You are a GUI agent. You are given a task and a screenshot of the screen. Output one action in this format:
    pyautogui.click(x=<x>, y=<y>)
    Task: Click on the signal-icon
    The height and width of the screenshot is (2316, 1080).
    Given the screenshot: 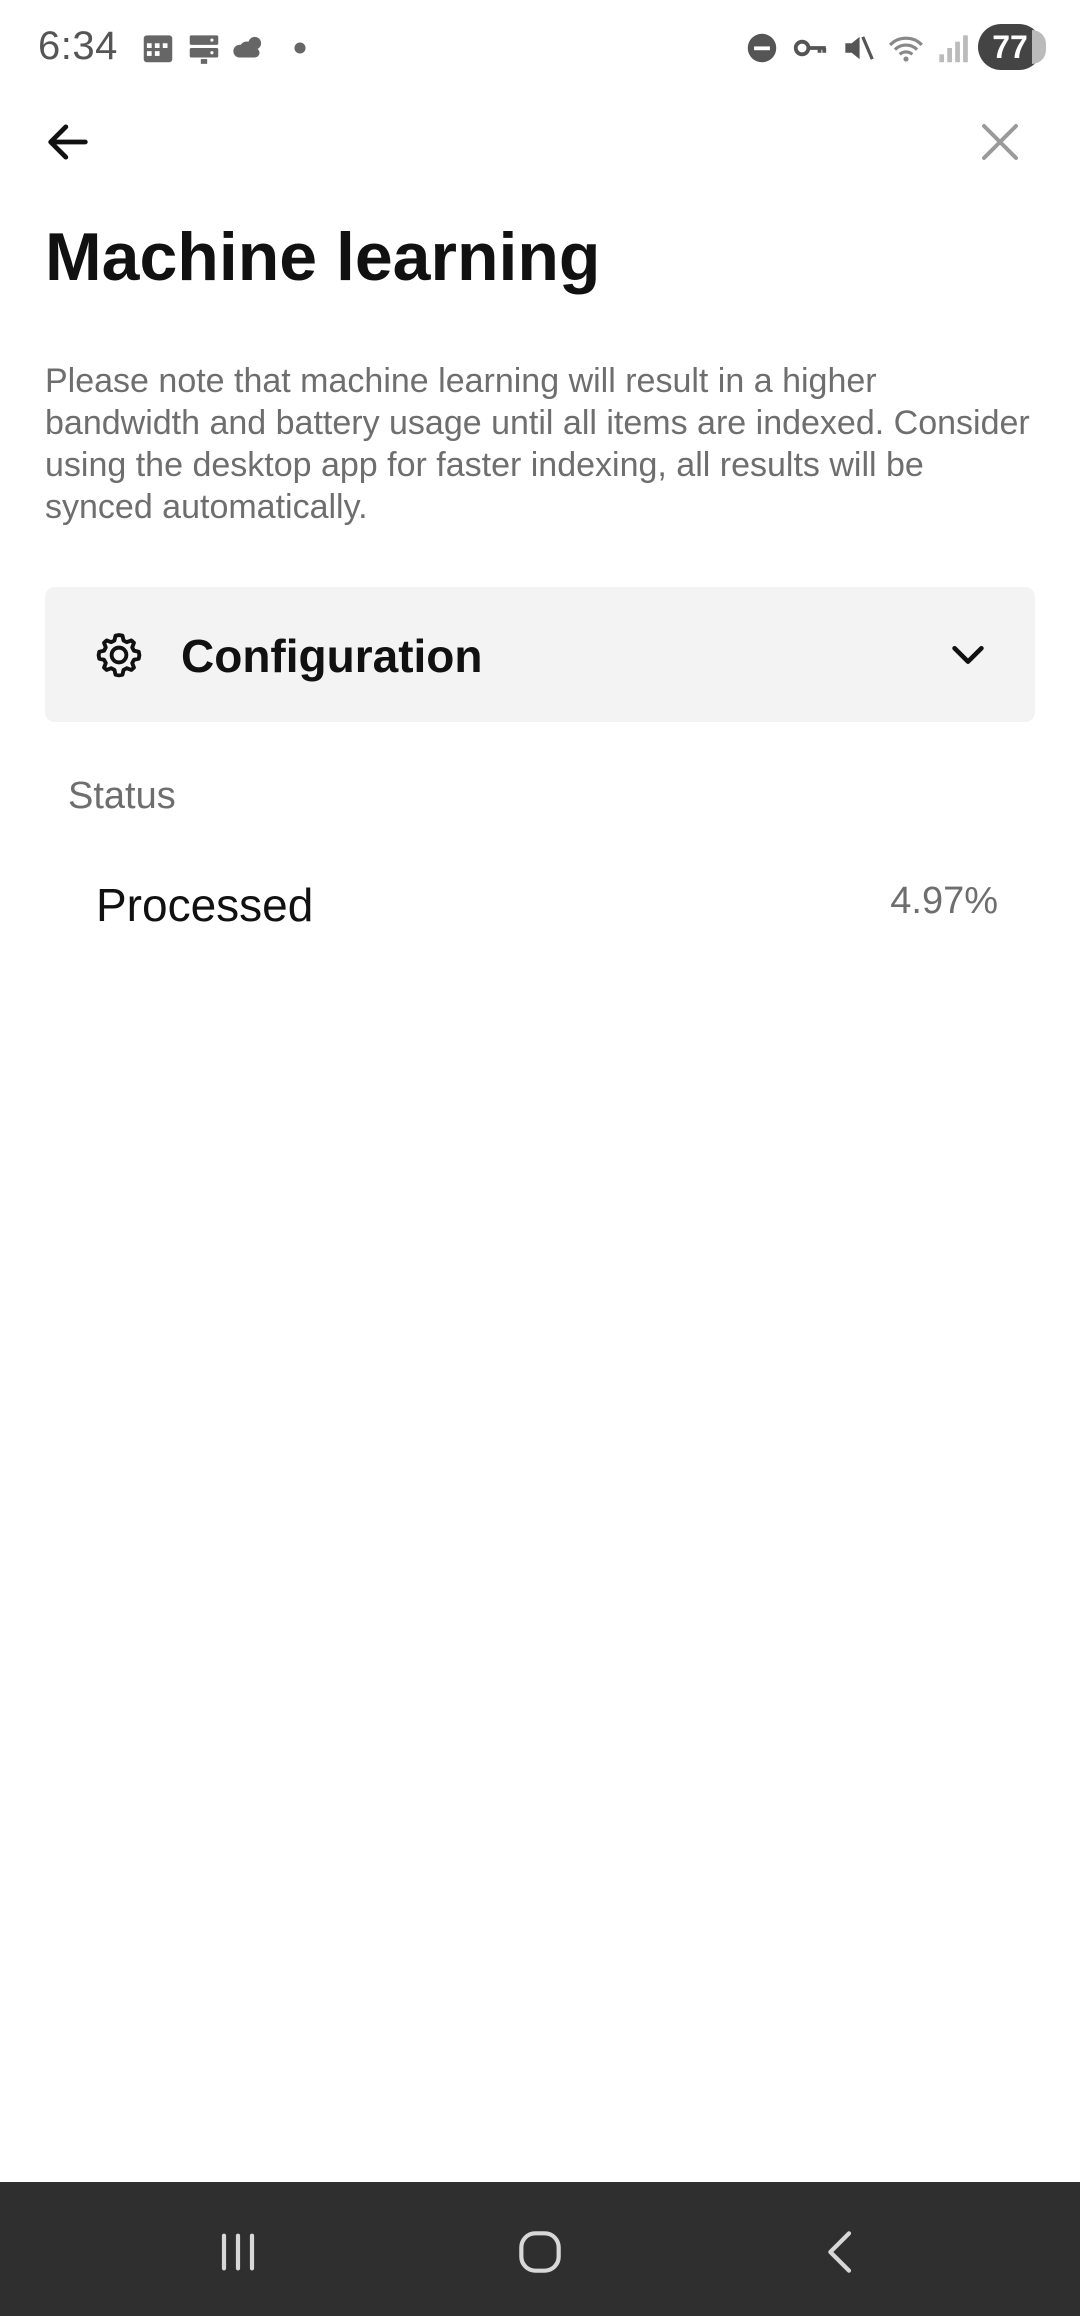 What is the action you would take?
    pyautogui.click(x=952, y=48)
    